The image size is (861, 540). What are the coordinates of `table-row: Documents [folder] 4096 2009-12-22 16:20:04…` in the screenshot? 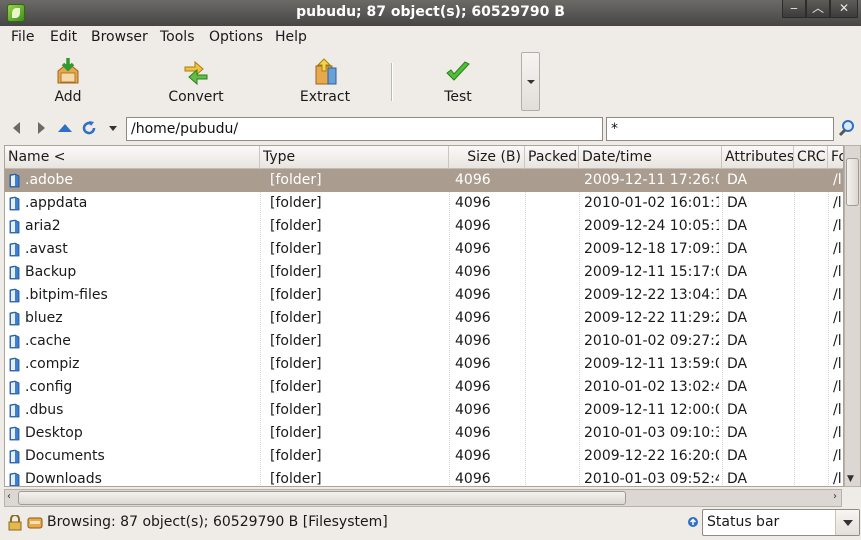 It's located at (424, 456).